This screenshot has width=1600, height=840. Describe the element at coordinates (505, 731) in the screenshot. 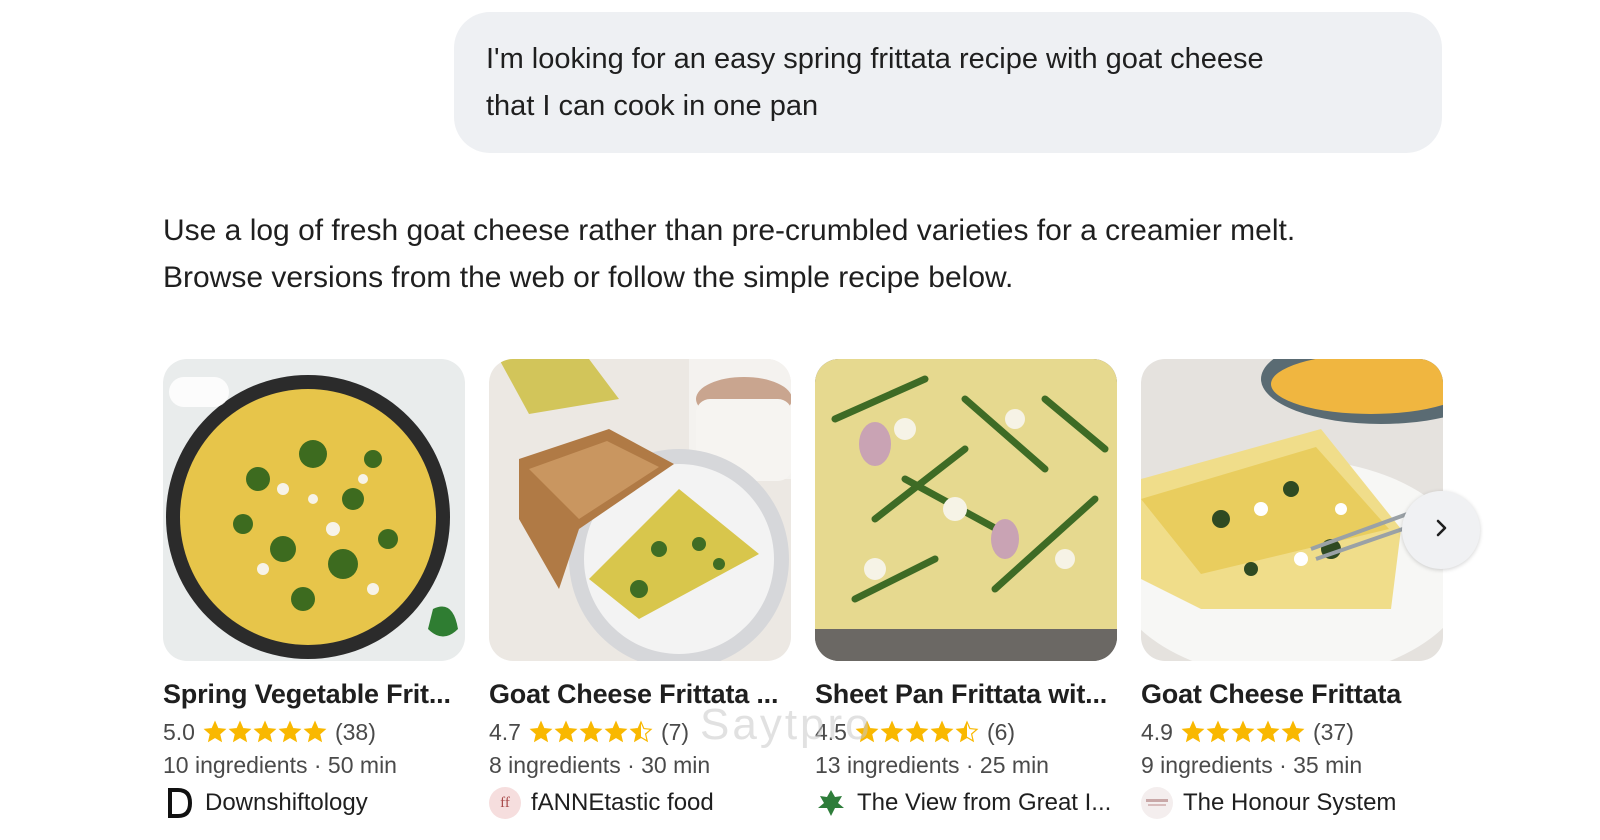

I see `rating-value: 4.7` at that location.